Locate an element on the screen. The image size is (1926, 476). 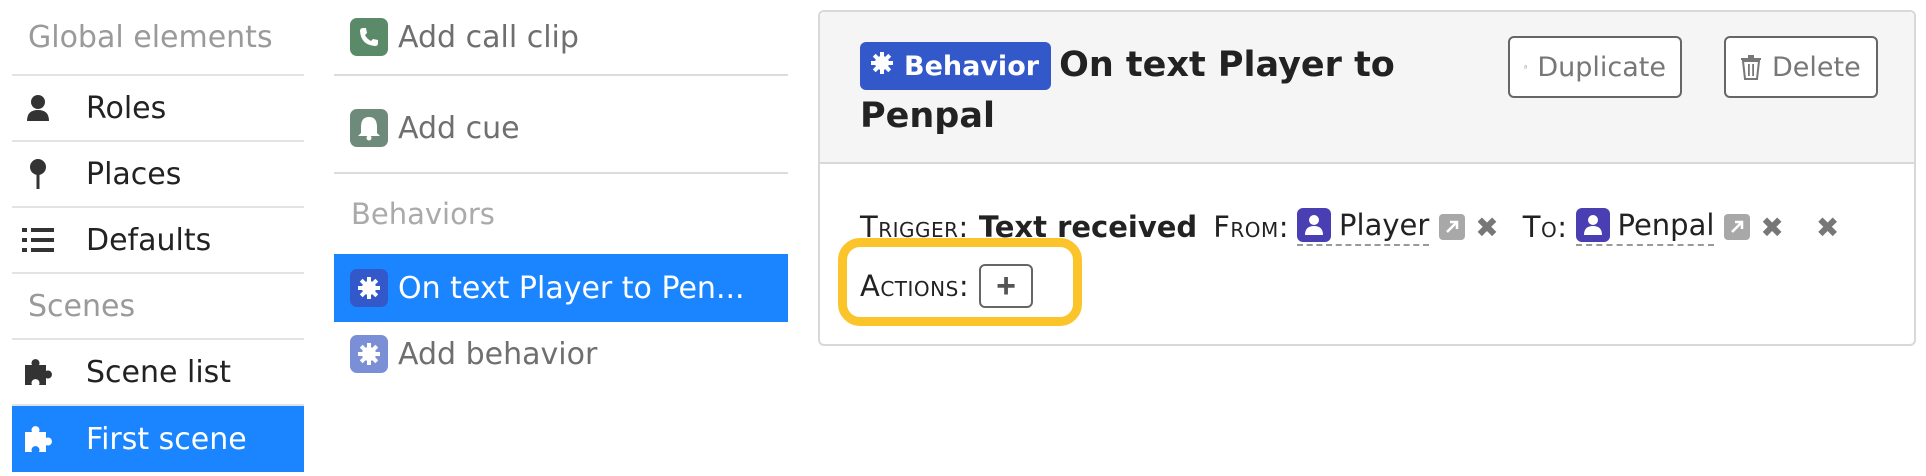
global-elements-heading: Global elements is located at coordinates (158, 38).